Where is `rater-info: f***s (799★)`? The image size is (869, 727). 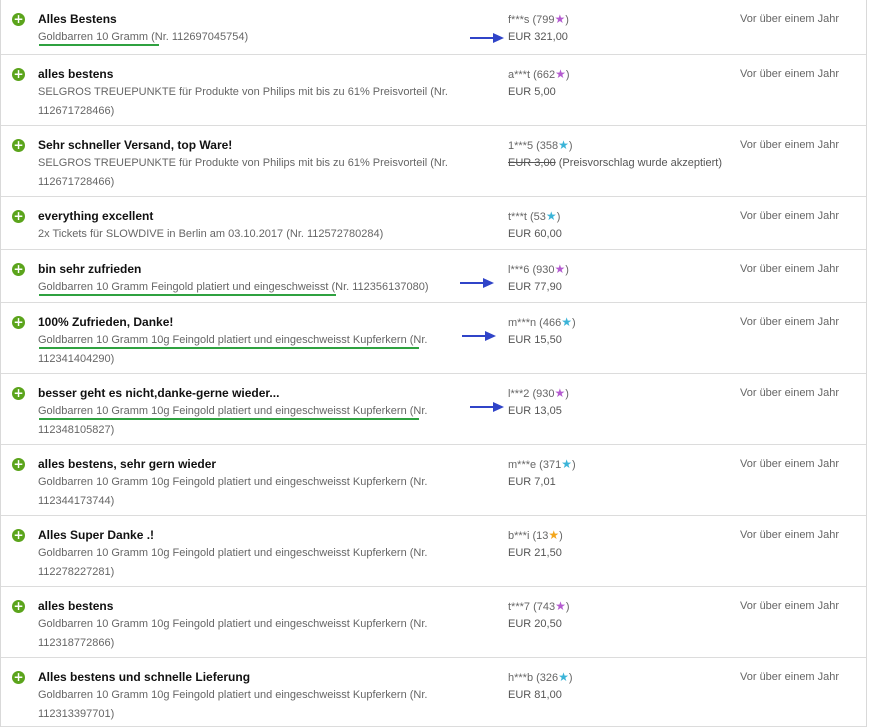
rater-info: f***s (799★) is located at coordinates (538, 19).